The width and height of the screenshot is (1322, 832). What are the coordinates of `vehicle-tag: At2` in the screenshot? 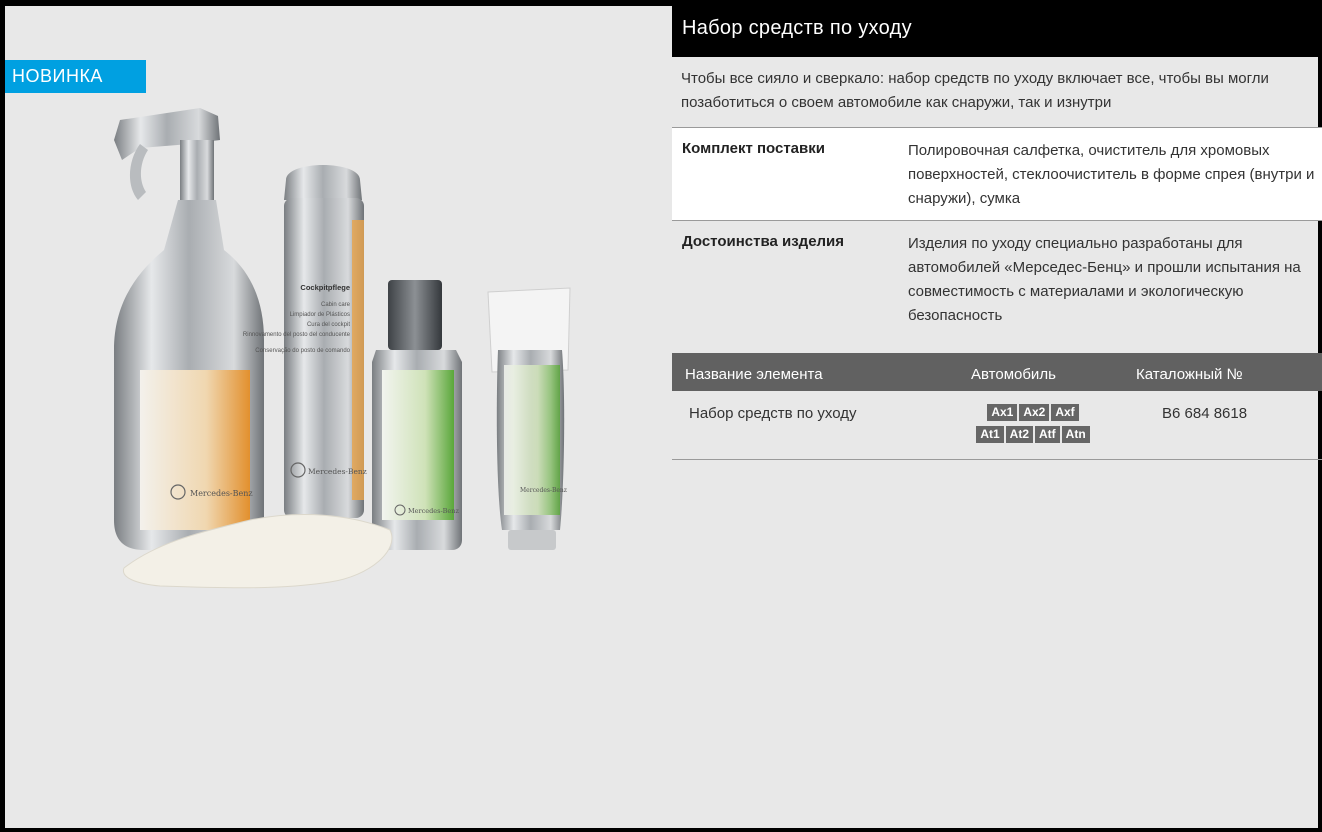 It's located at (1019, 434).